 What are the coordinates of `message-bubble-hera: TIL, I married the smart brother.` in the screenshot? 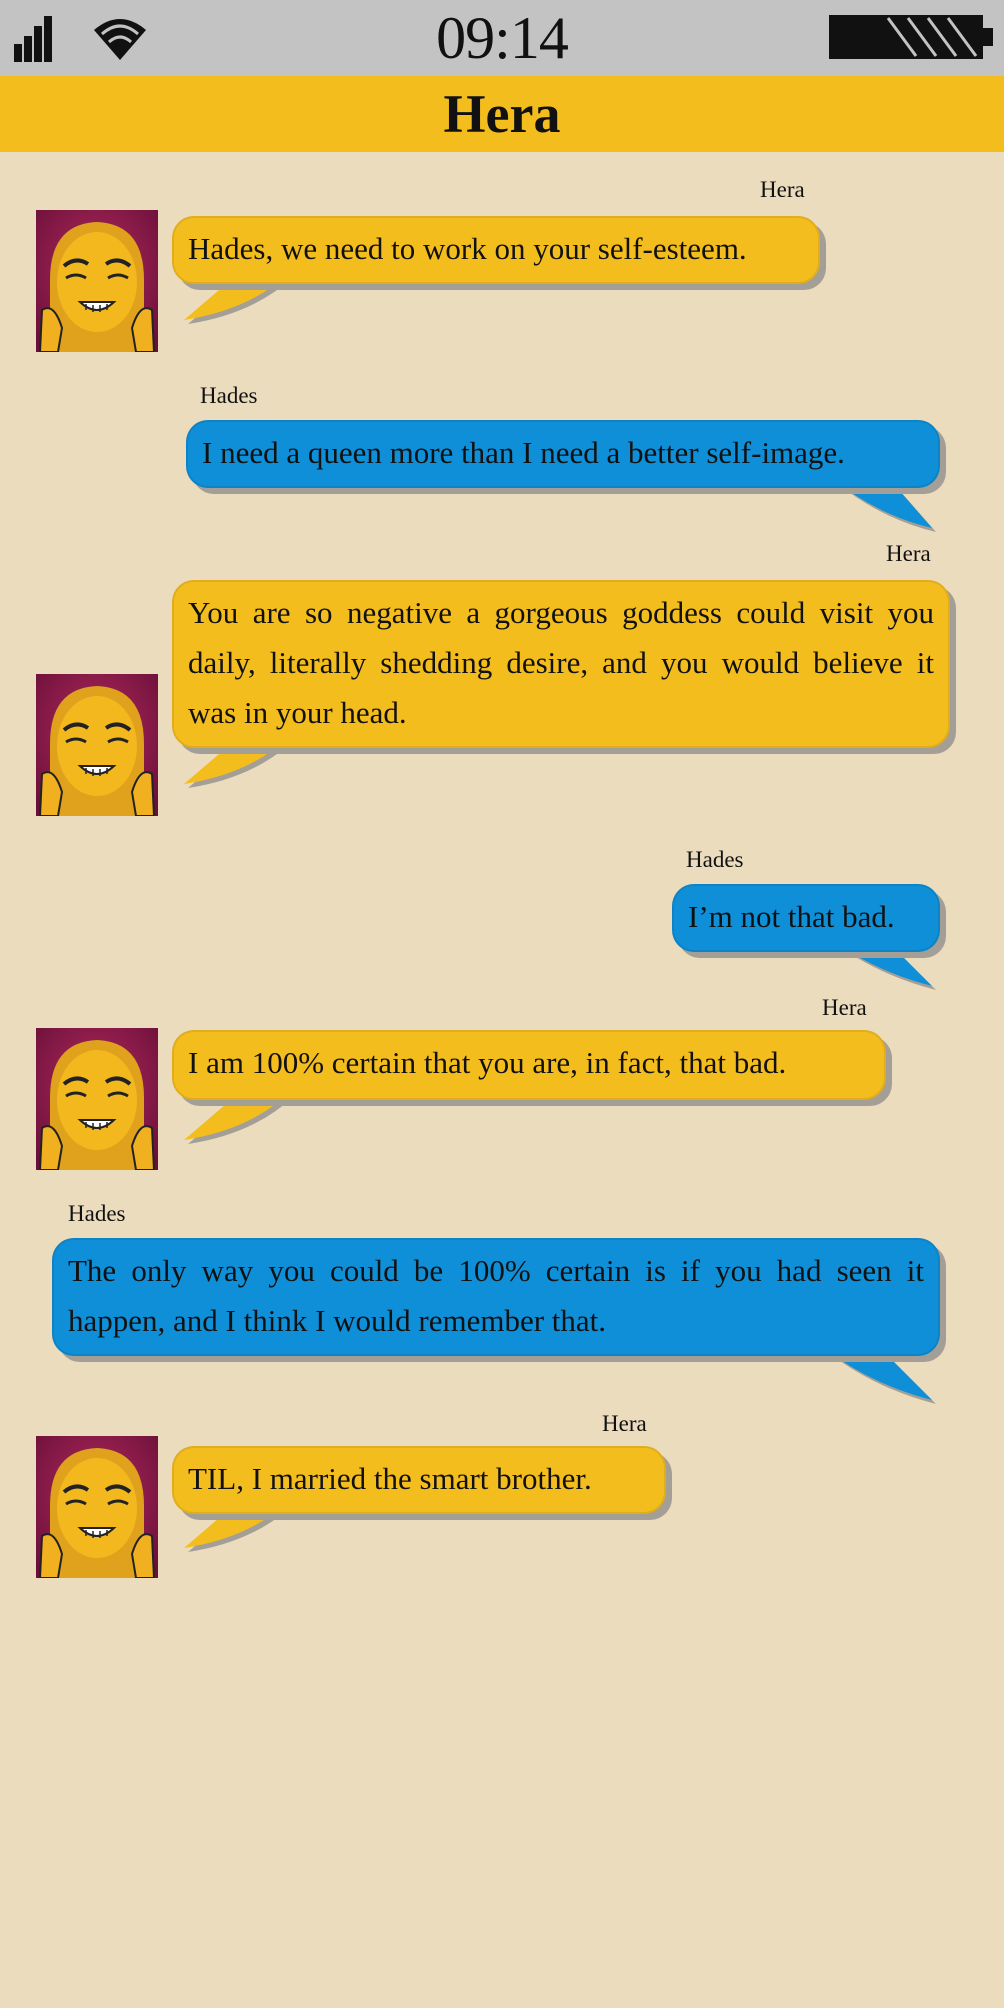 It's located at (419, 1480).